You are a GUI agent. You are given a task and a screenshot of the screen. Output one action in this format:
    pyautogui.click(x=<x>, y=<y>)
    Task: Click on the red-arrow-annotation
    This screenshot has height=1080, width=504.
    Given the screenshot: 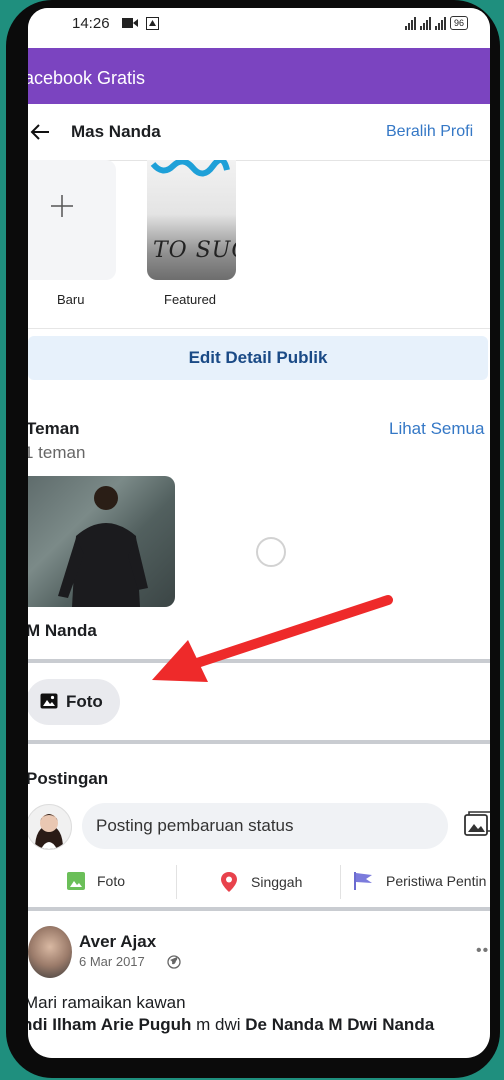 What is the action you would take?
    pyautogui.click(x=272, y=638)
    